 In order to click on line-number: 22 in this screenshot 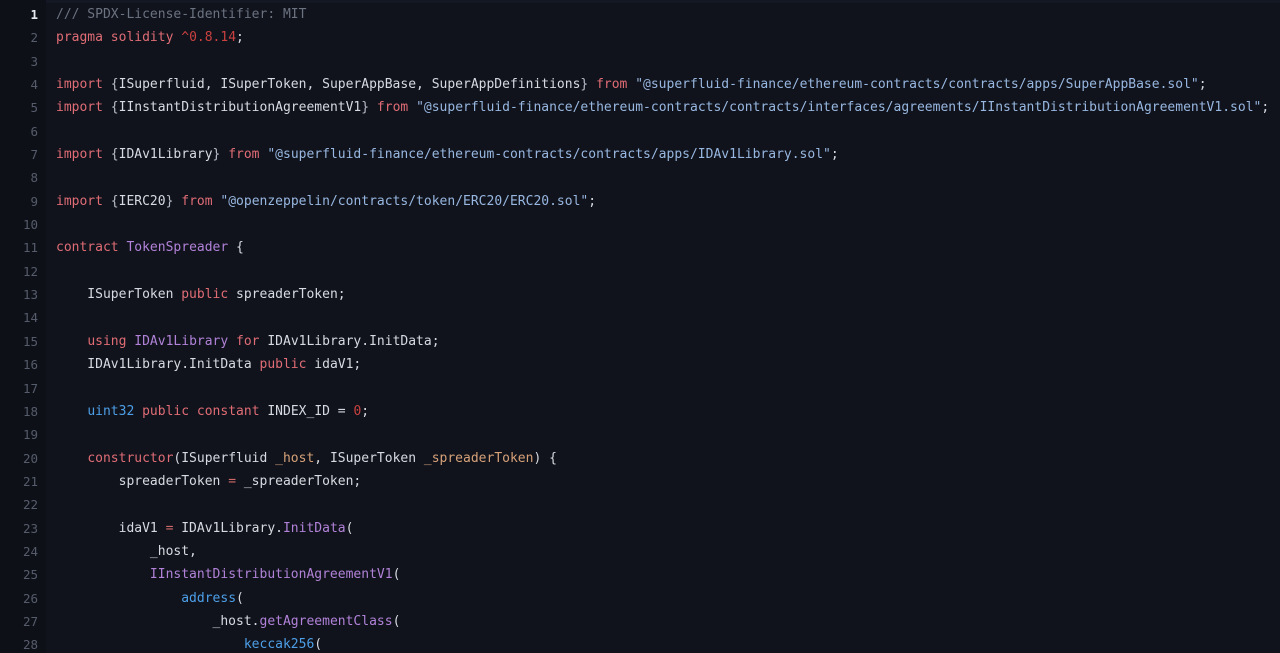, I will do `click(30, 505)`.